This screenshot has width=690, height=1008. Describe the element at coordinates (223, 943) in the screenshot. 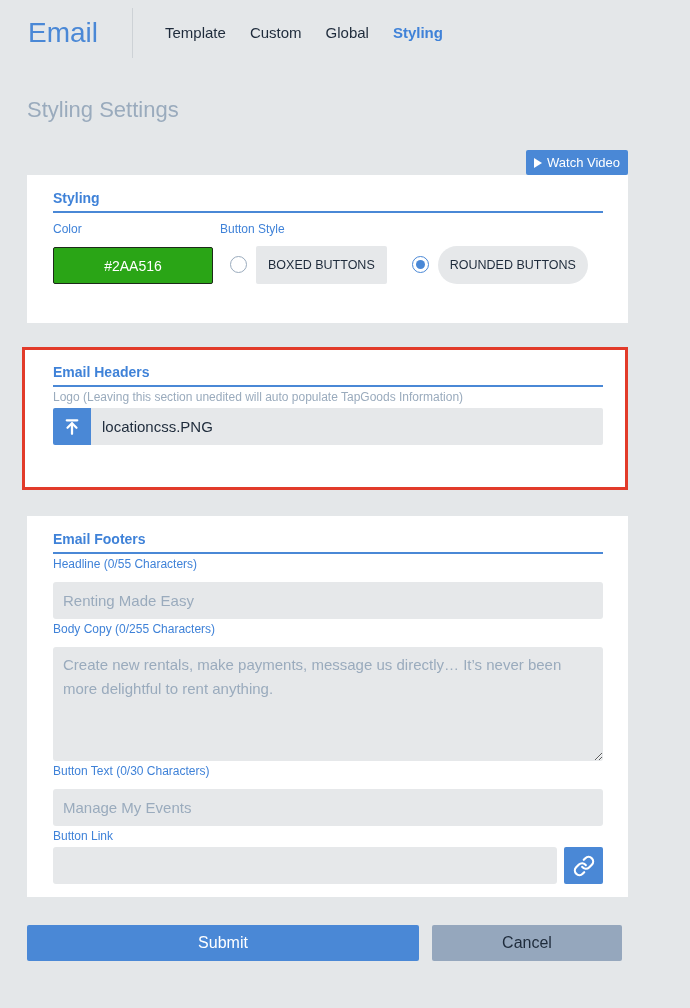

I see `submit-button: Submit` at that location.